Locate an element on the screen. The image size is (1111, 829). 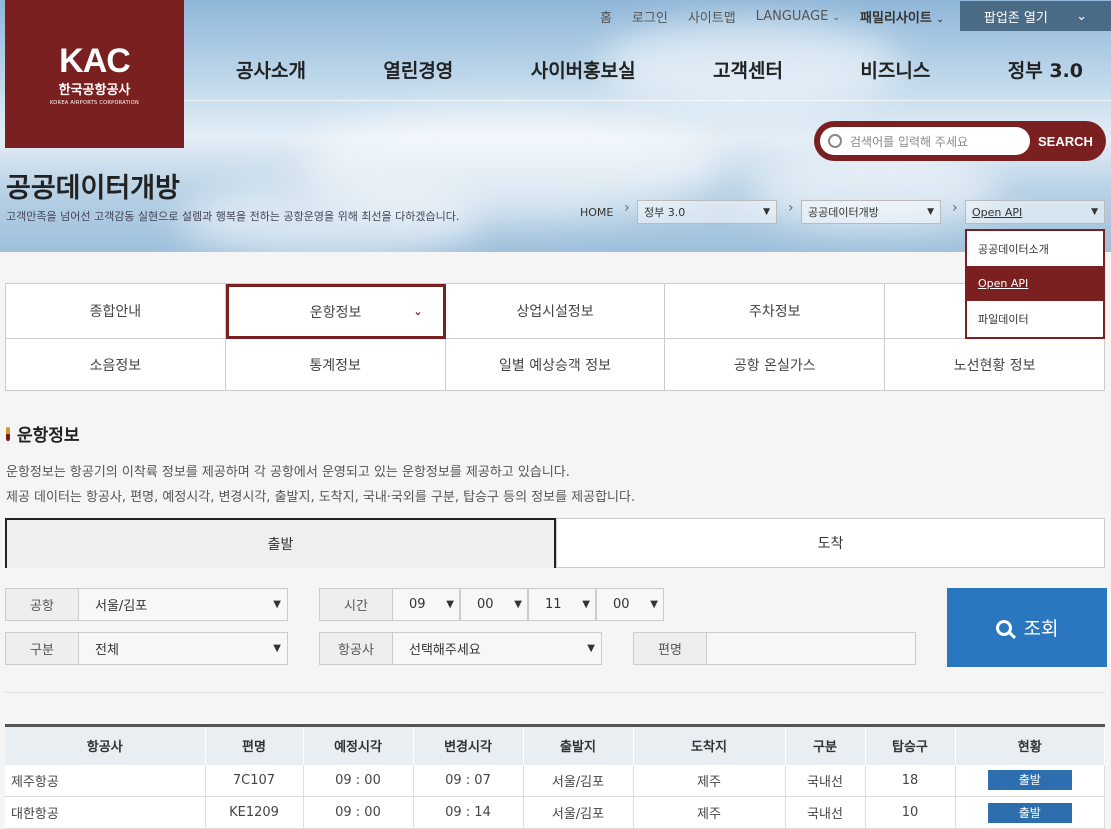
title-bullet-icon is located at coordinates (8, 433).